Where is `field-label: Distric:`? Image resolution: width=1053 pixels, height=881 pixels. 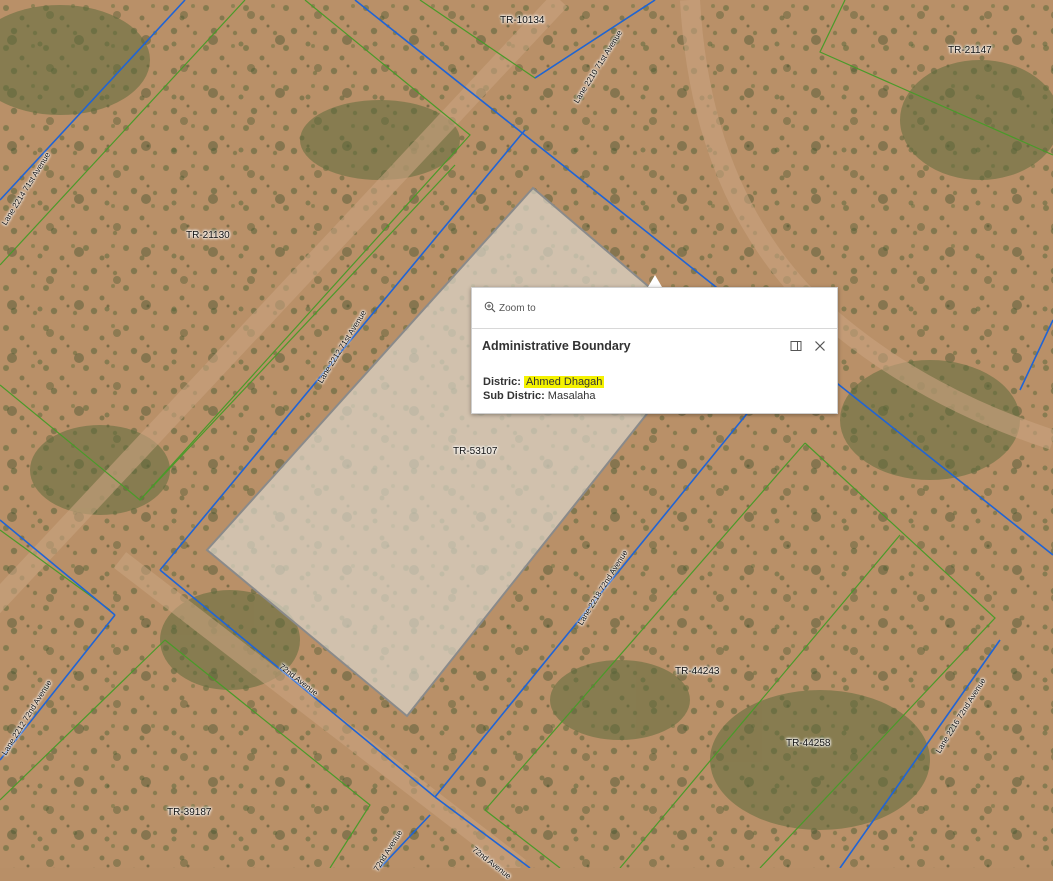 field-label: Distric: is located at coordinates (502, 382).